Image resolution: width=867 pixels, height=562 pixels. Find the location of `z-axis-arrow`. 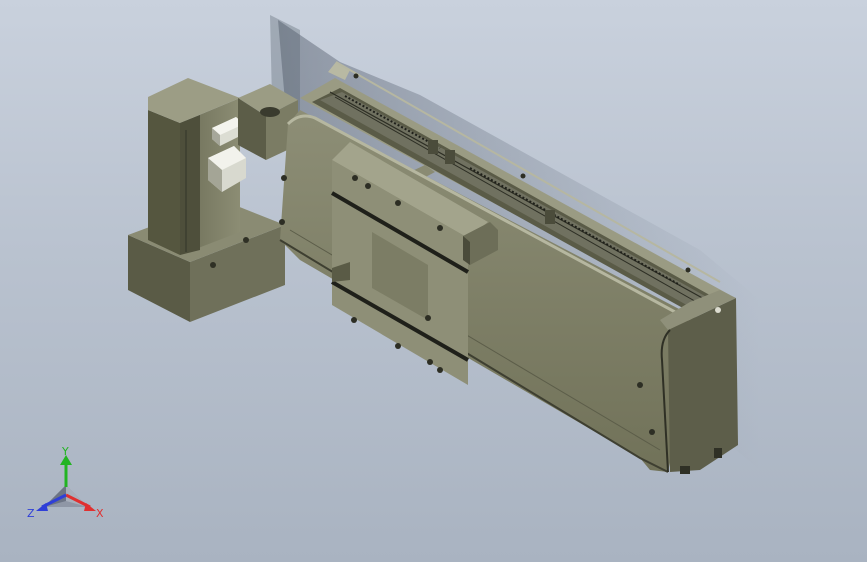

z-axis-arrow is located at coordinates (42, 507).